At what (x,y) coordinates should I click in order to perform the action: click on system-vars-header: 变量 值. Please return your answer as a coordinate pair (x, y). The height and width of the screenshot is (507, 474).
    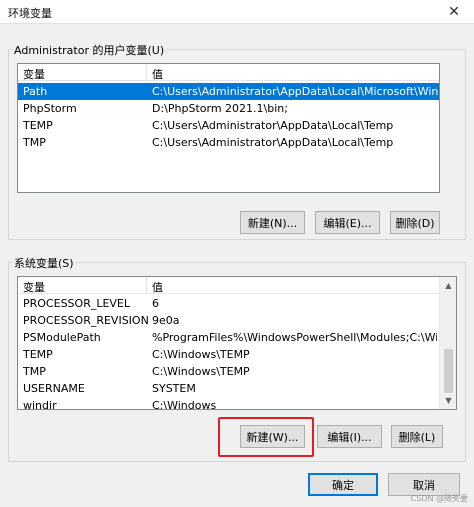
    Looking at the image, I should click on (237, 285).